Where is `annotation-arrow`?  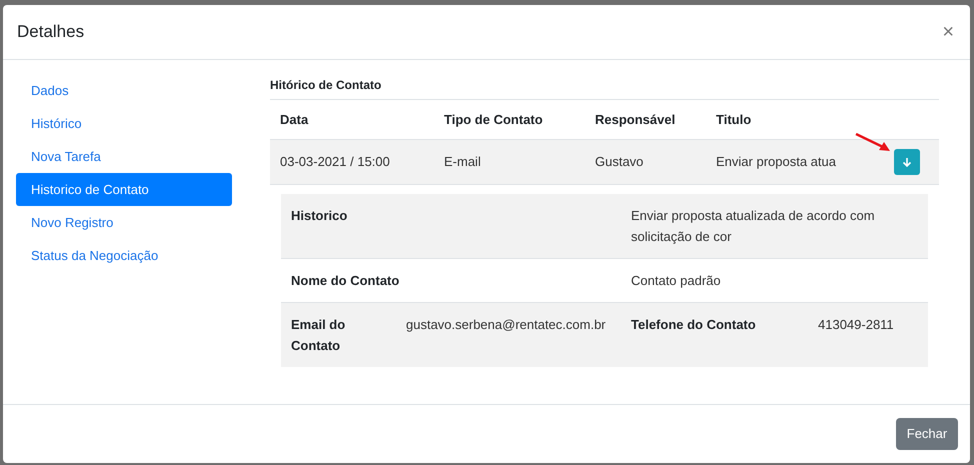 annotation-arrow is located at coordinates (873, 143).